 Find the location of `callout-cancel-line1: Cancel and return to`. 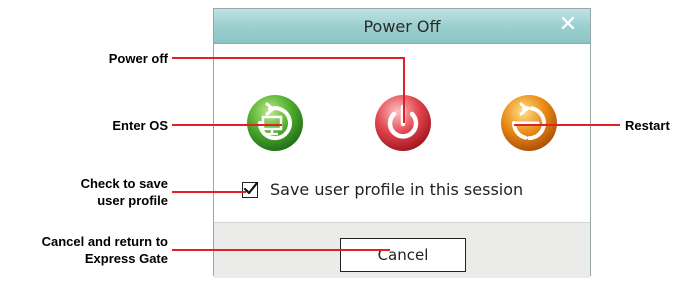

callout-cancel-line1: Cancel and return to is located at coordinates (104, 241).